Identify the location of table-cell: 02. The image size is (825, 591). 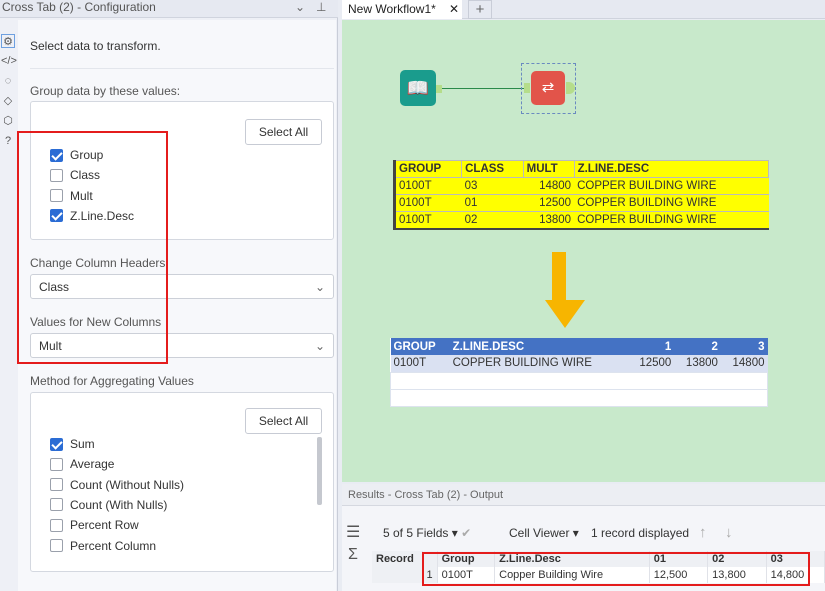
(492, 220).